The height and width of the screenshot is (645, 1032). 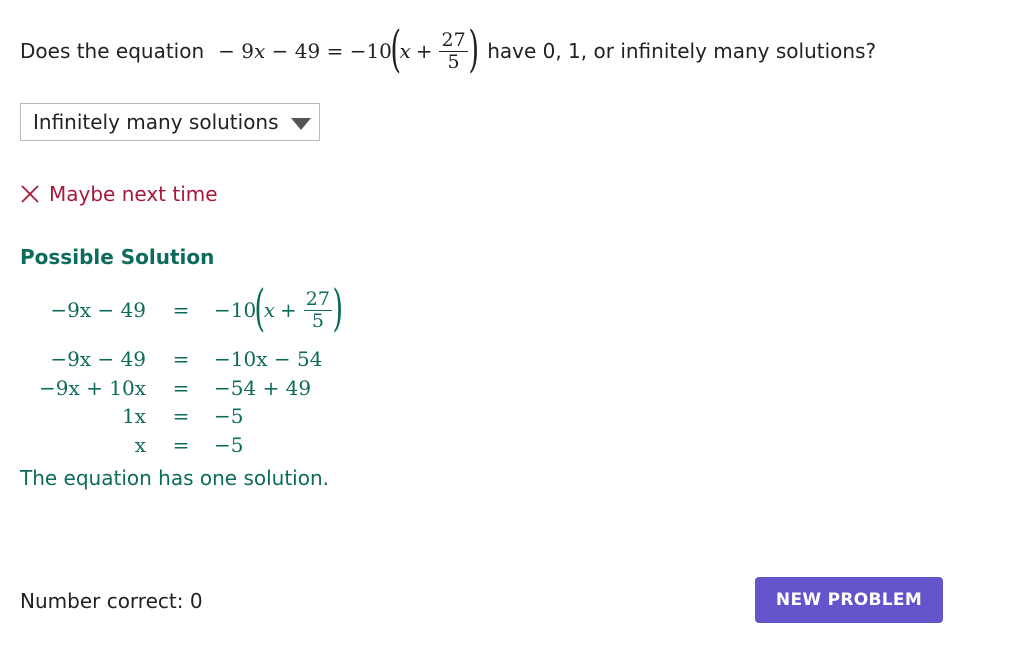 I want to click on solution-title: Possible Solution, so click(x=117, y=257).